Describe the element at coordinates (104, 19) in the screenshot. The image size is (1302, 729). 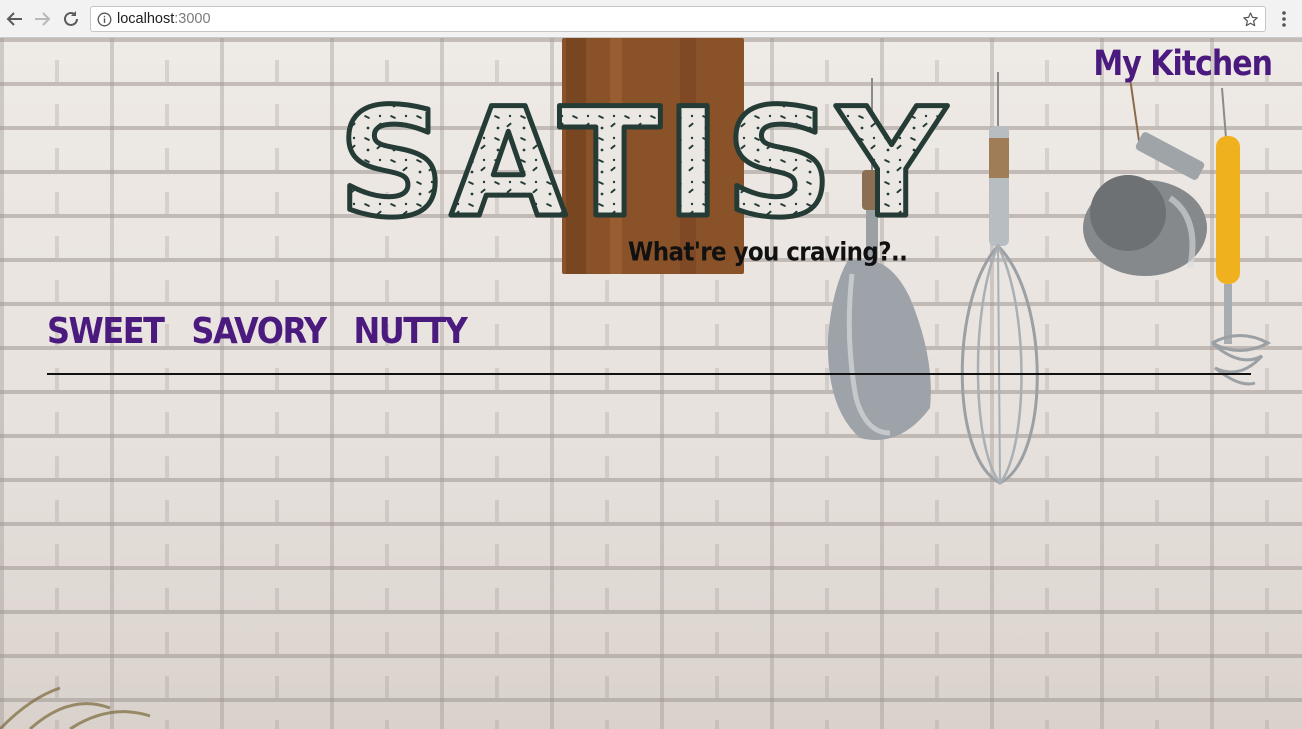
I see `info-icon` at that location.